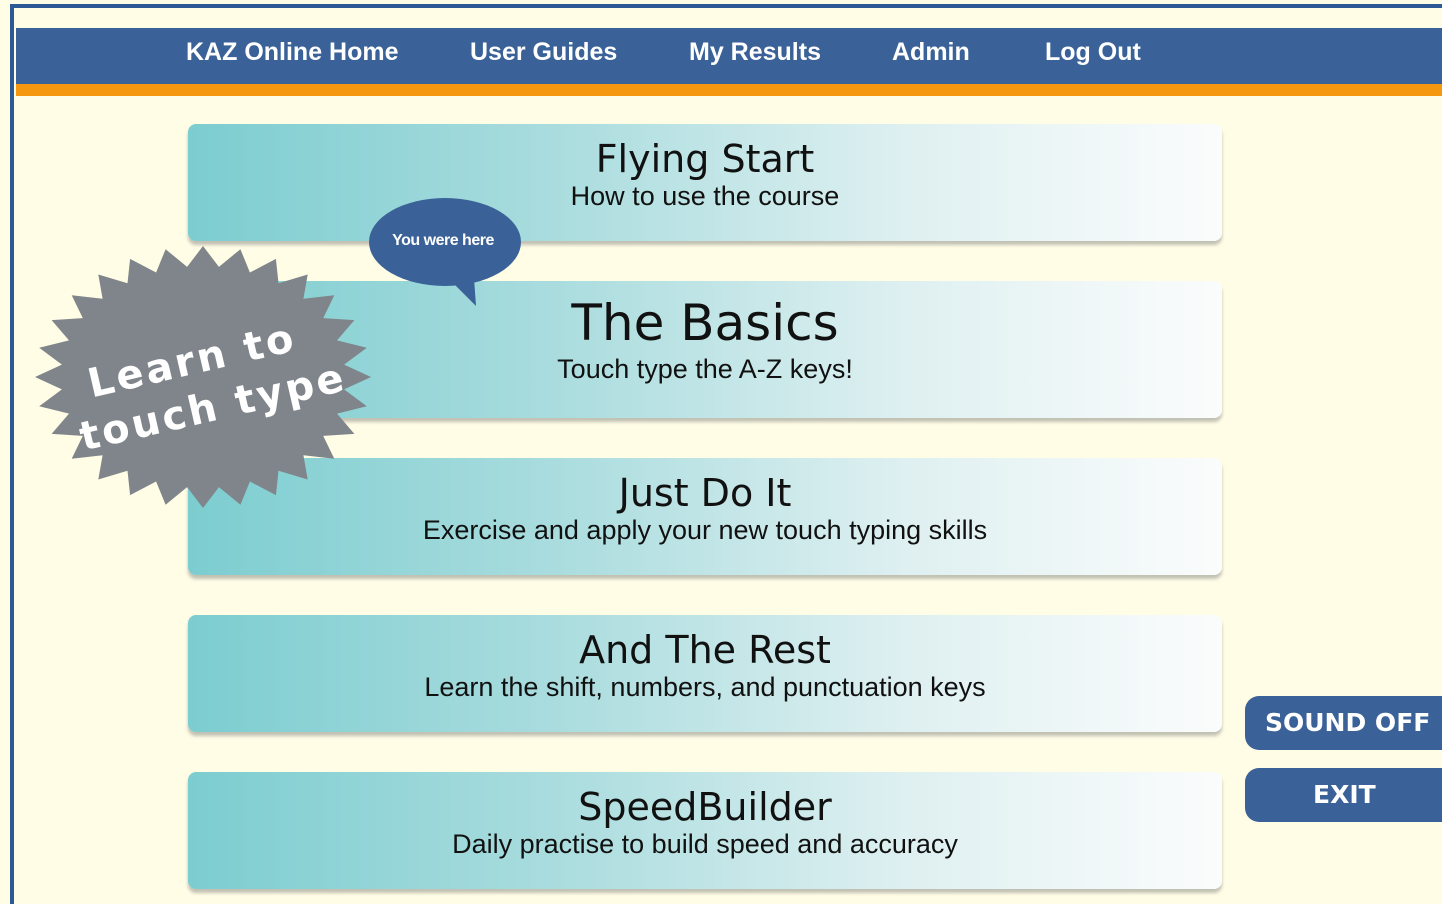 This screenshot has width=1442, height=904. What do you see at coordinates (445, 252) in the screenshot?
I see `you-were-here-bubble` at bounding box center [445, 252].